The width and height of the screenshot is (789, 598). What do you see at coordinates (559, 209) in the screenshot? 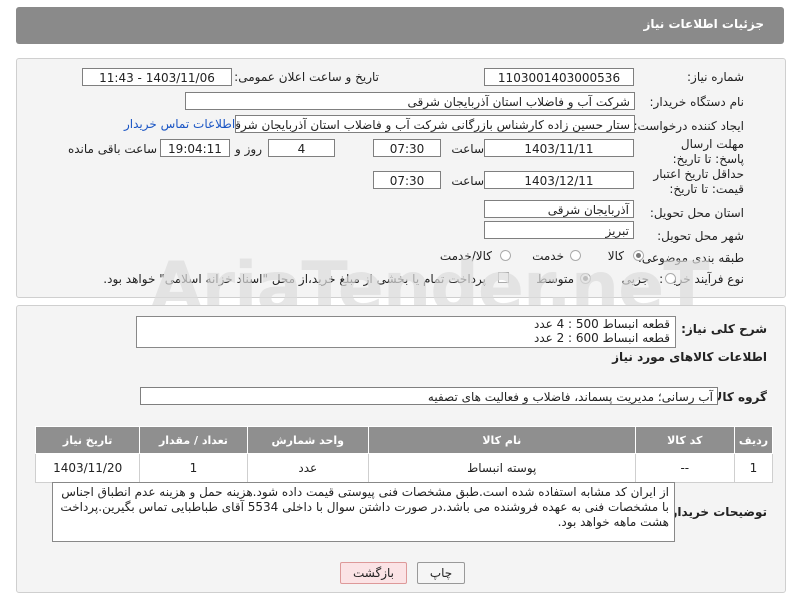
I see `province-field: آذربایجان شرقی` at bounding box center [559, 209].